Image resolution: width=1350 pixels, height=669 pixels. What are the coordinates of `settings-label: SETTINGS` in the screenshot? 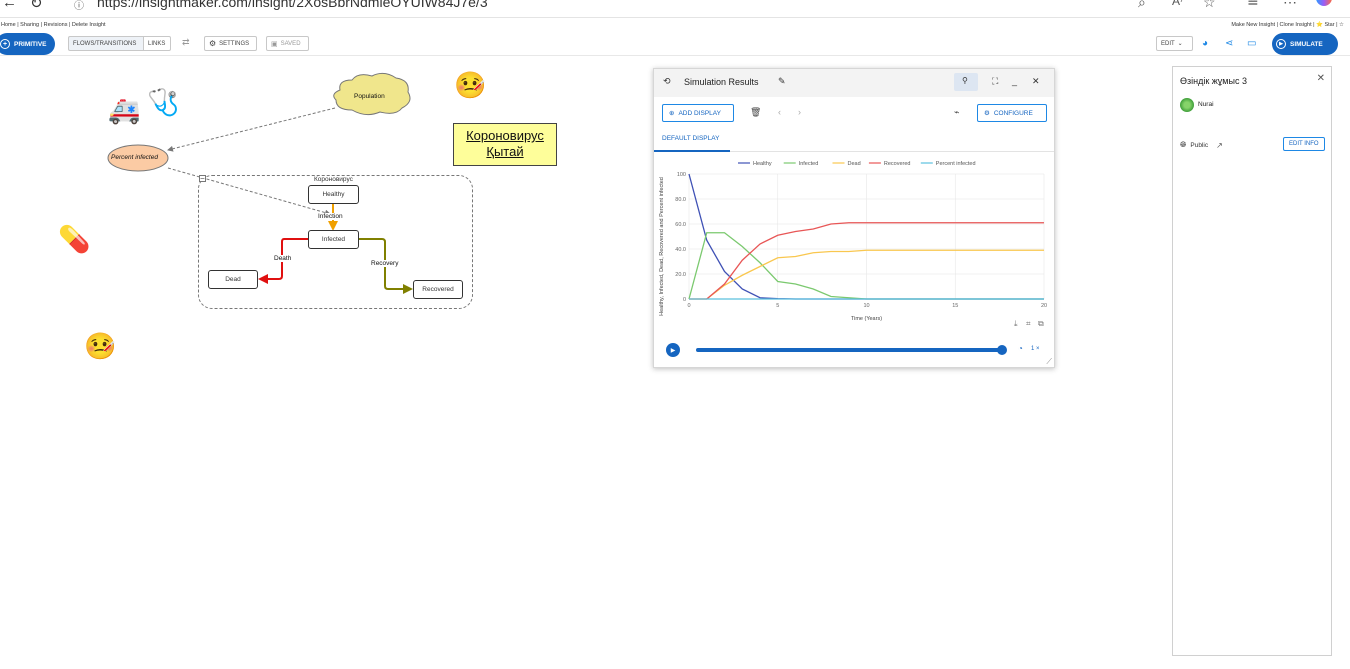 It's located at (234, 43).